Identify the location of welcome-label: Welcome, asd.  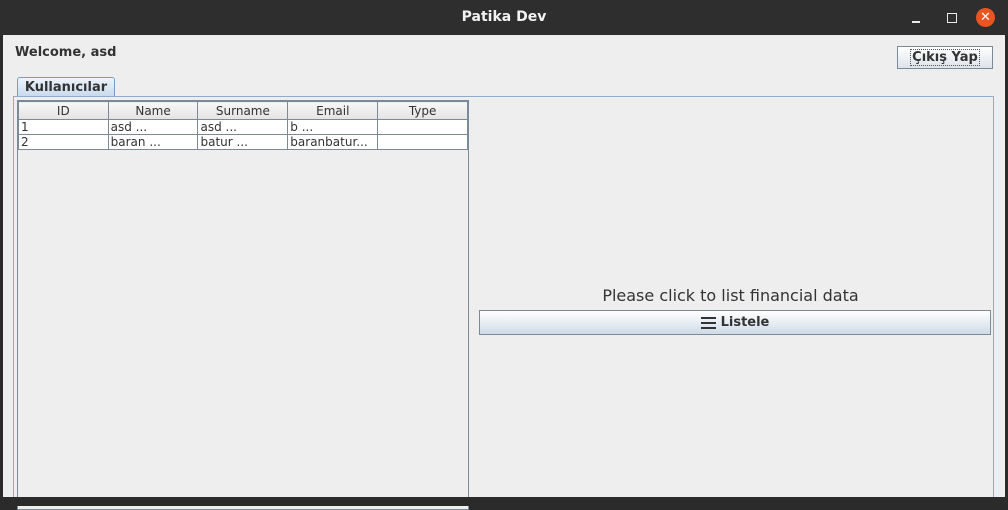
(66, 52).